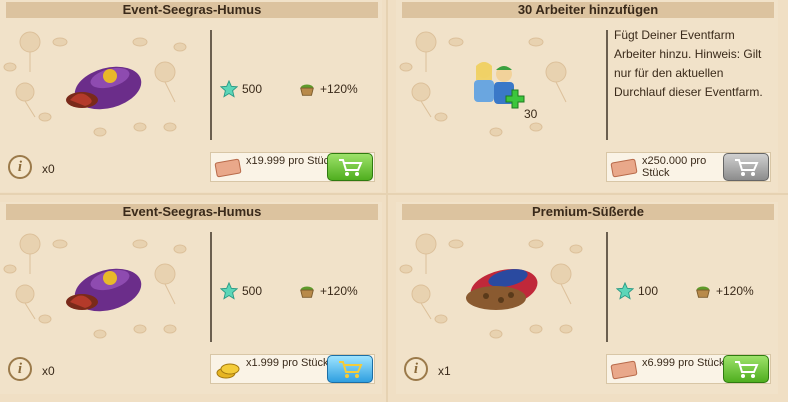 The image size is (788, 402). What do you see at coordinates (531, 114) in the screenshot?
I see `worker-count: 30` at bounding box center [531, 114].